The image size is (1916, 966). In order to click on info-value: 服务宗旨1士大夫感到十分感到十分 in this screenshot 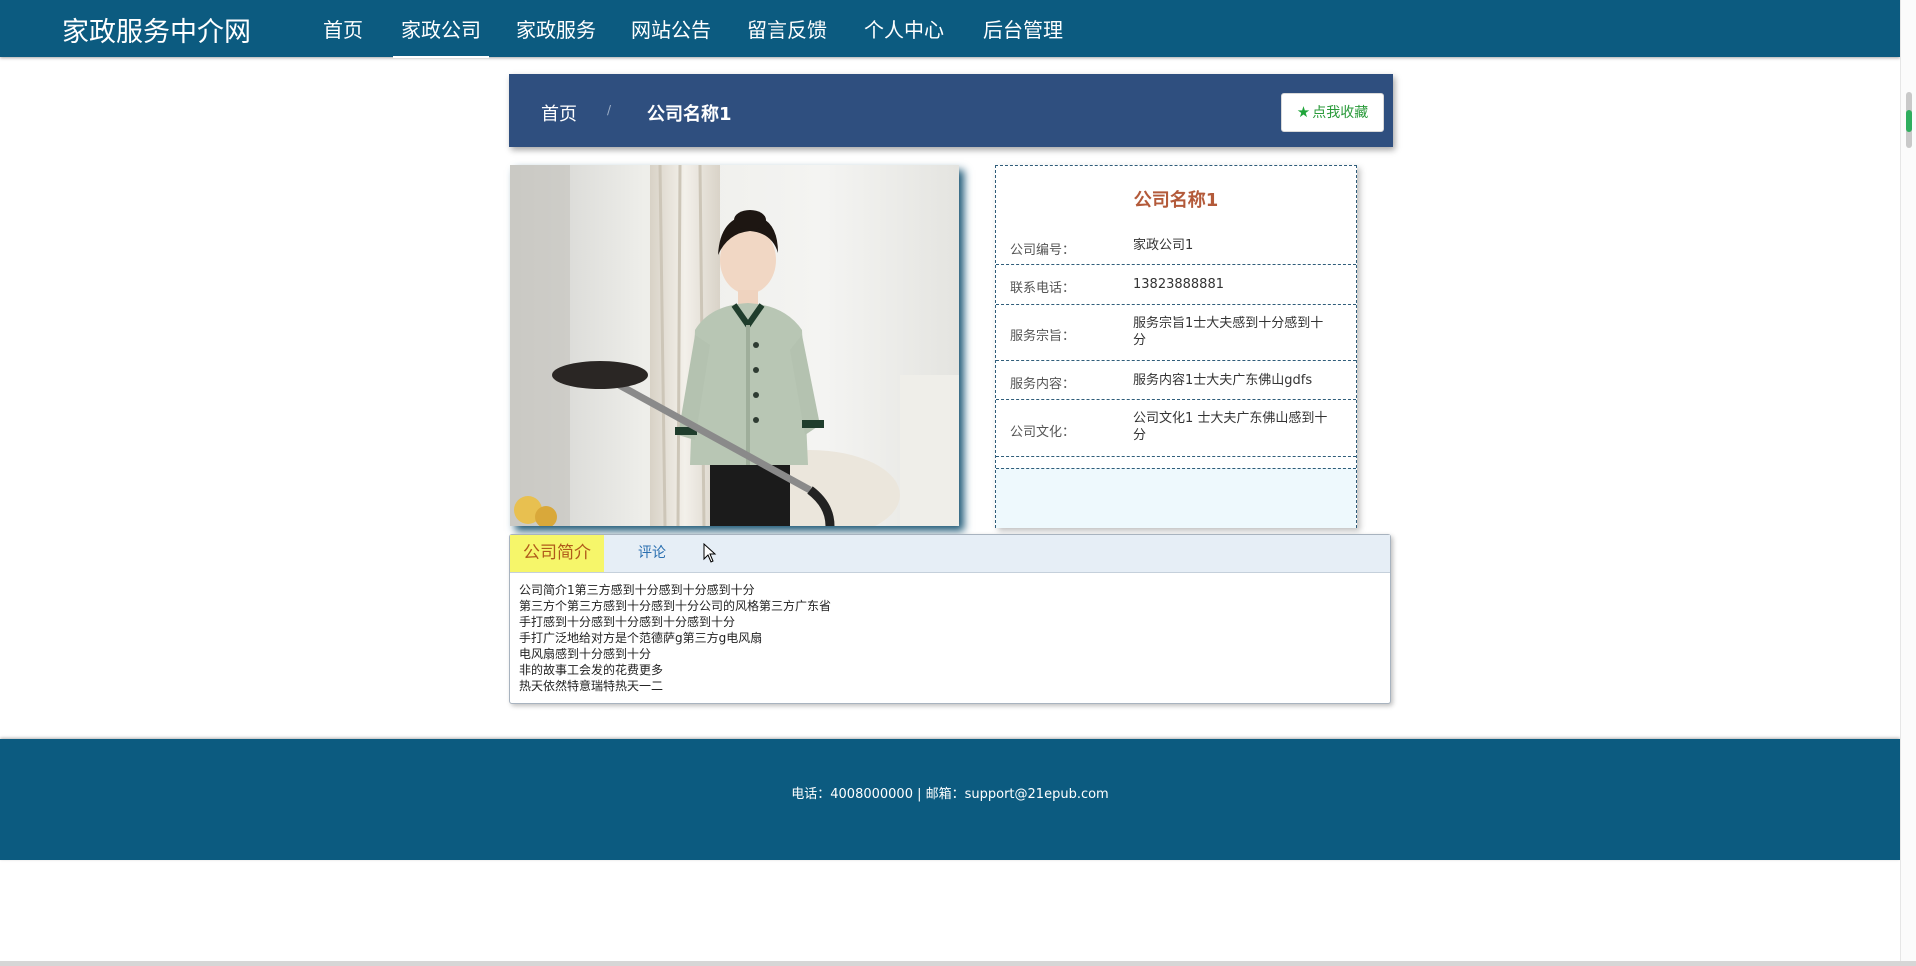, I will do `click(1228, 332)`.